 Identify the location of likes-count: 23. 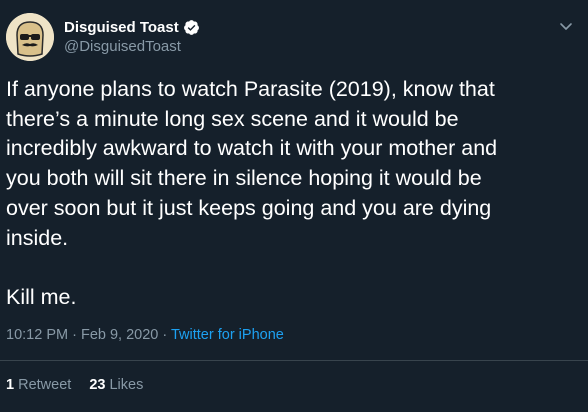
(97, 385).